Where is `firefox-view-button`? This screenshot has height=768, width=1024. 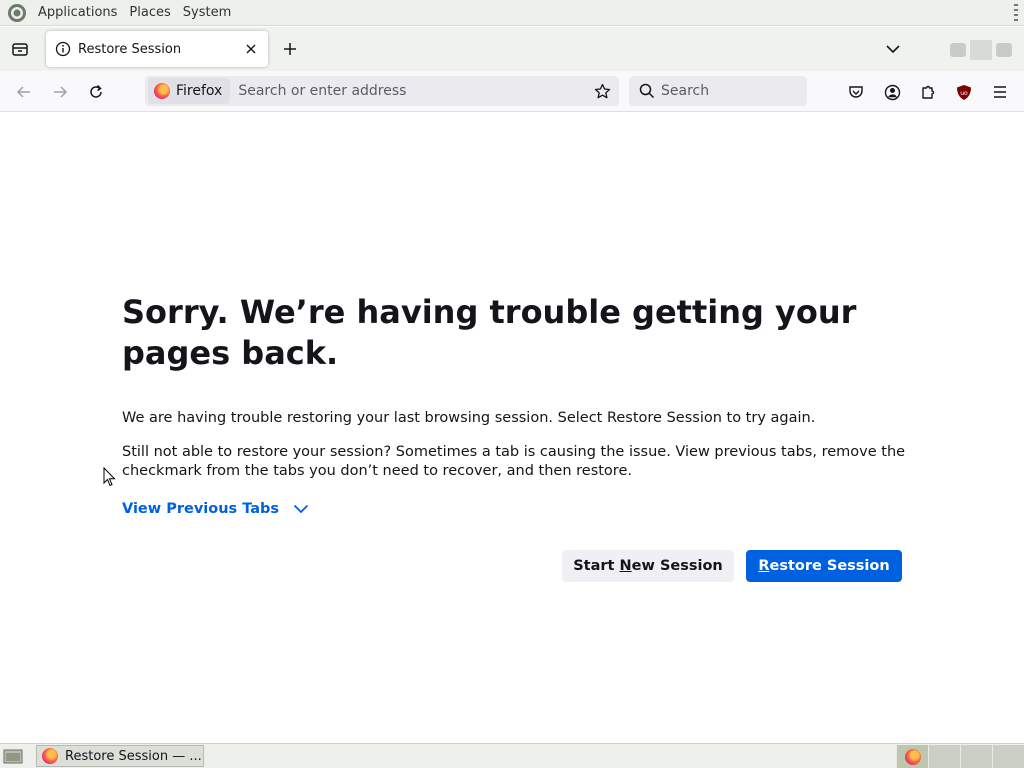 firefox-view-button is located at coordinates (20, 49).